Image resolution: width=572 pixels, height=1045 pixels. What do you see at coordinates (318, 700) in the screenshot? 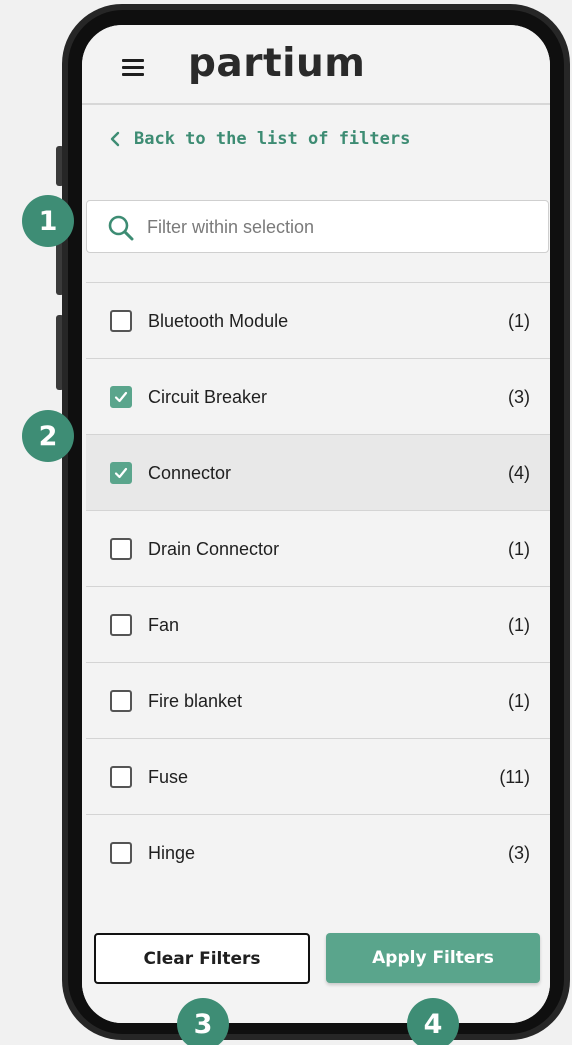
I see `filter-option-row: Fire blanket (1)` at bounding box center [318, 700].